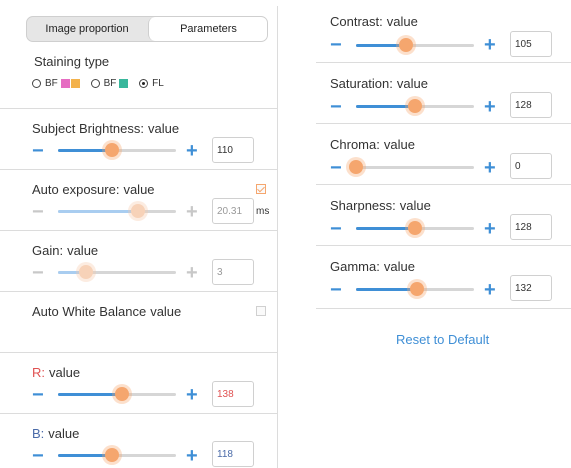  Describe the element at coordinates (124, 83) in the screenshot. I see `green-swatch` at that location.